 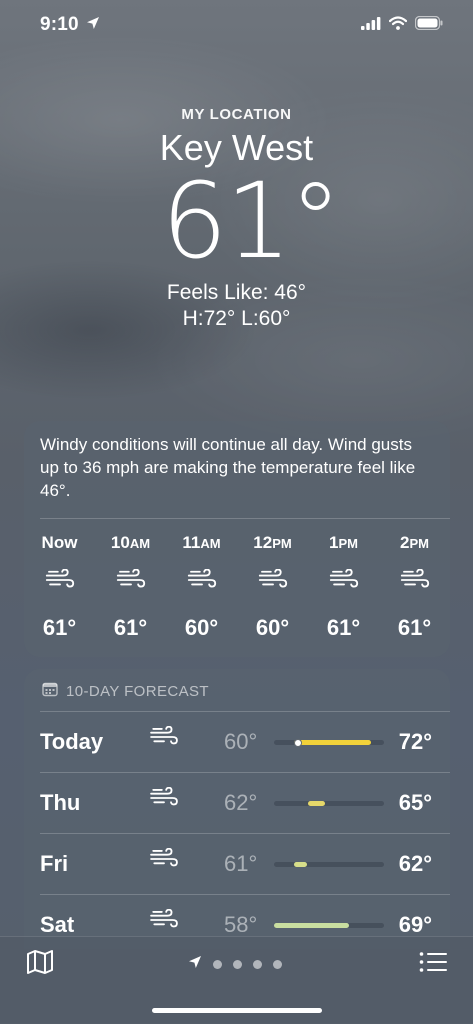 I want to click on forecast-day-row: Thu 62° 65°, so click(x=245, y=802).